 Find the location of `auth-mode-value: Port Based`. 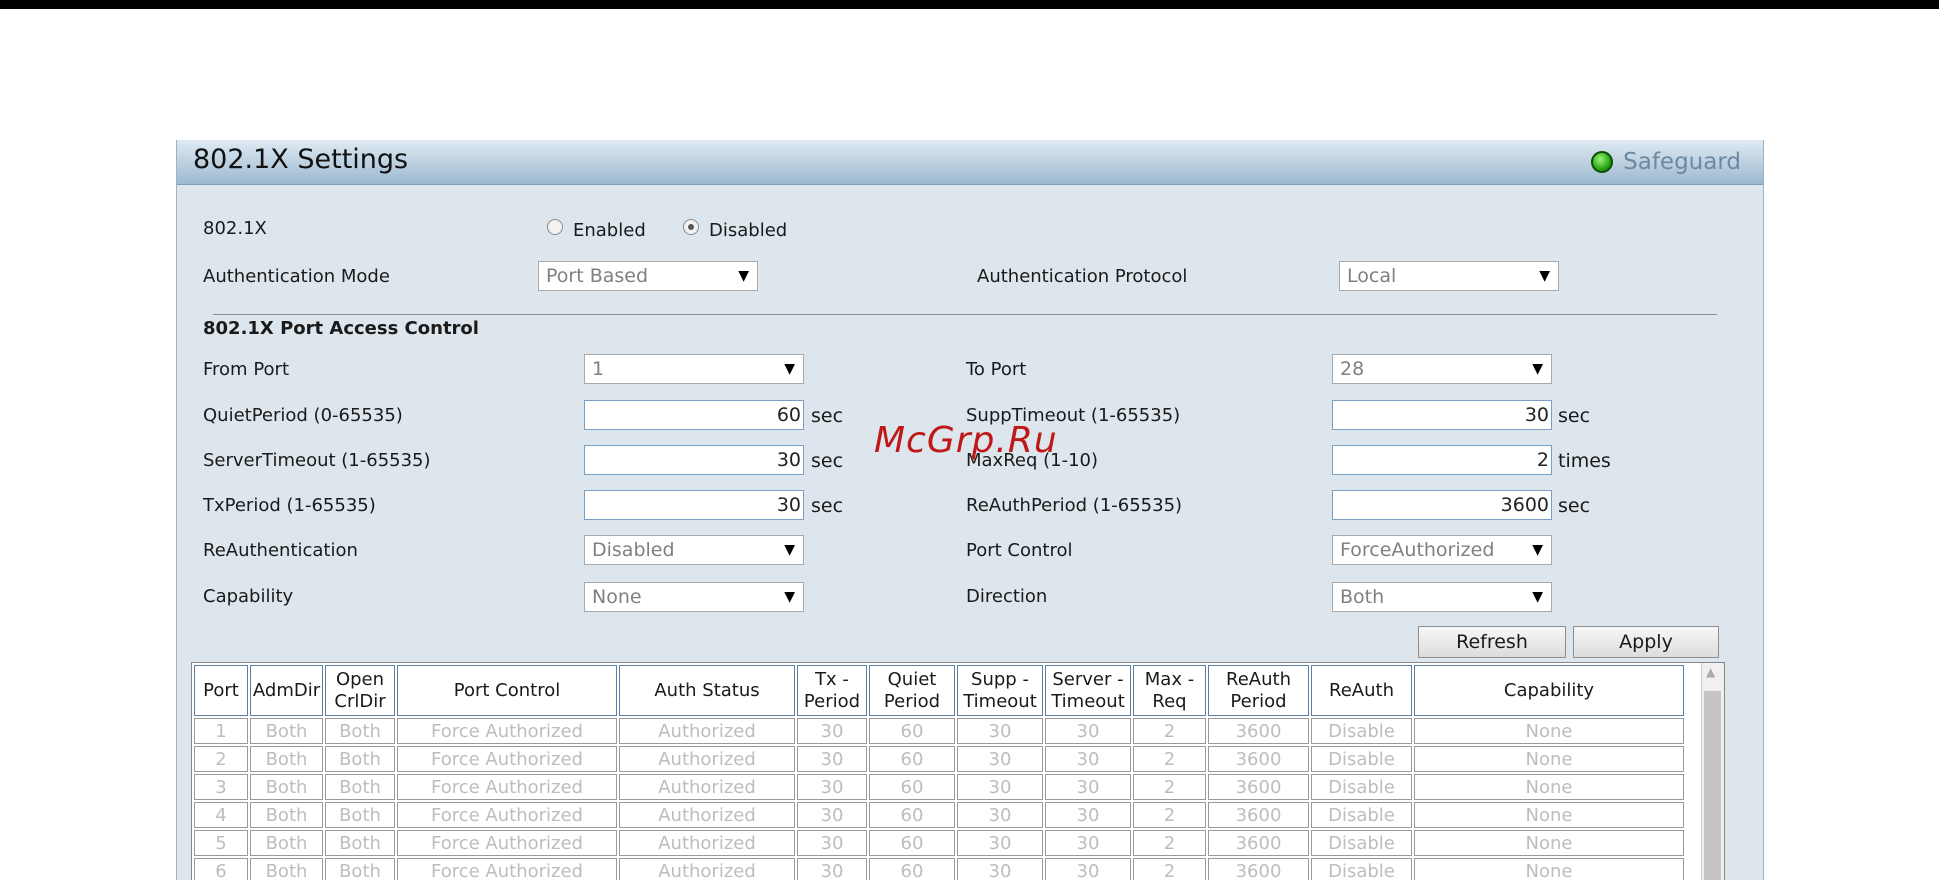

auth-mode-value: Port Based is located at coordinates (597, 276).